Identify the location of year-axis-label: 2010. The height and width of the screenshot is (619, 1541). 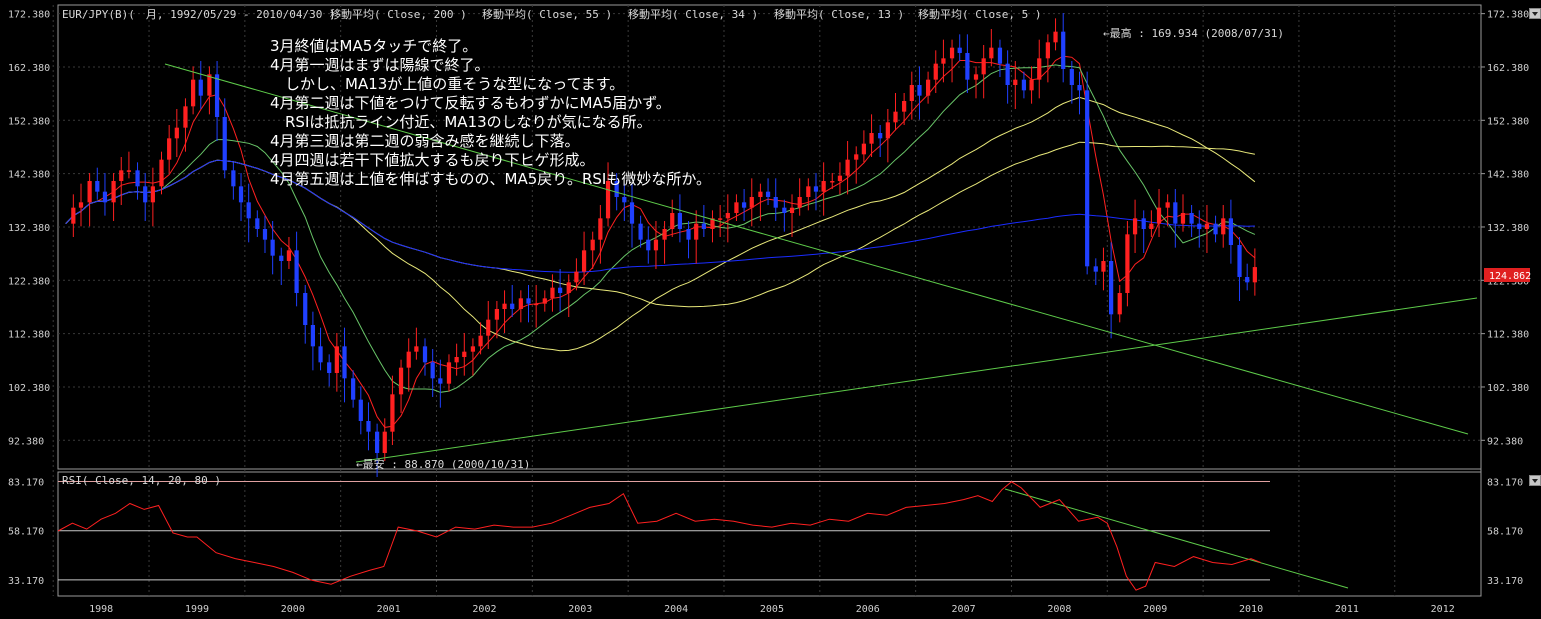
(1251, 609).